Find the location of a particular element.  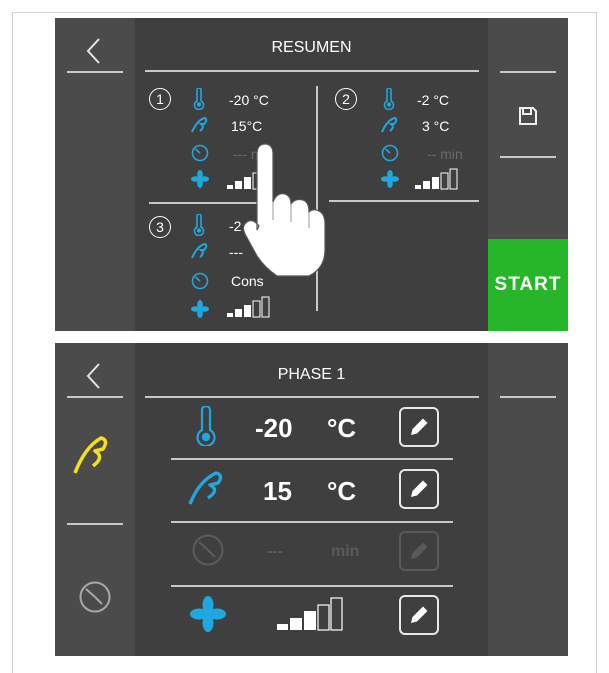

edit-probe-button is located at coordinates (419, 489).